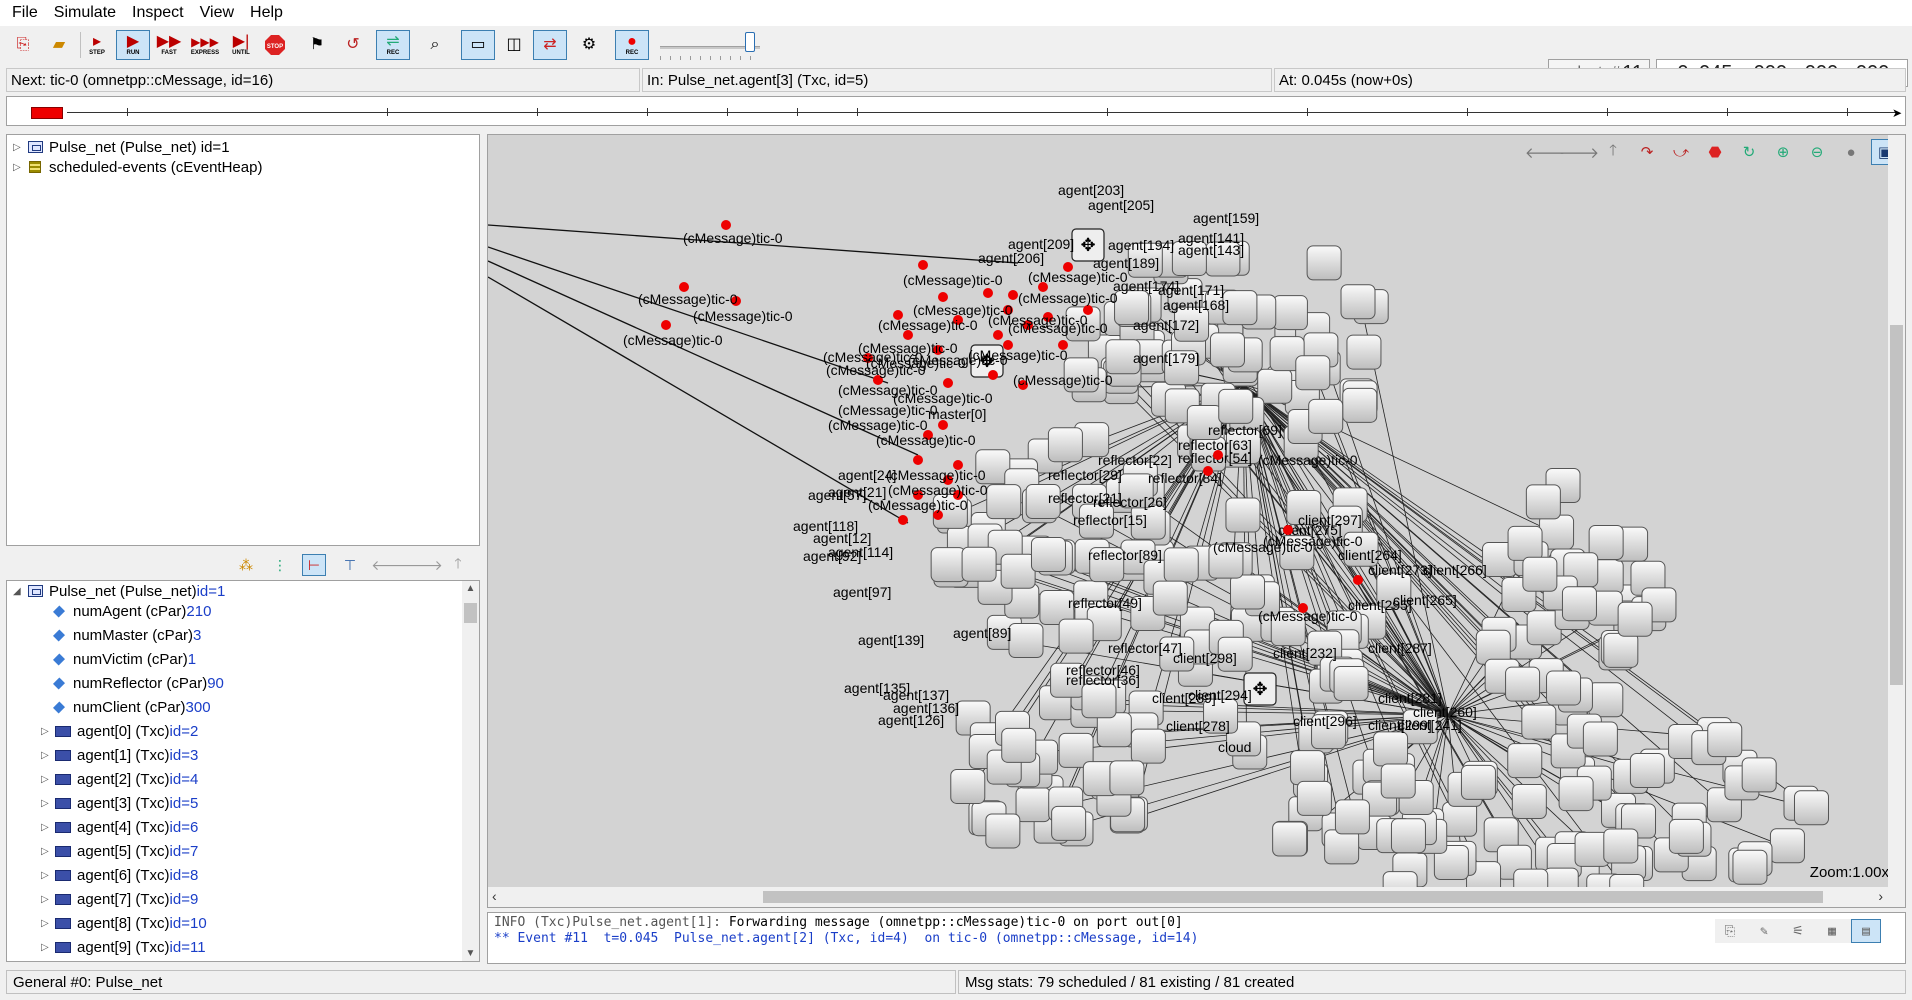 Image resolution: width=1912 pixels, height=1000 pixels. Describe the element at coordinates (435, 45) in the screenshot. I see `find-button: ⌕` at that location.